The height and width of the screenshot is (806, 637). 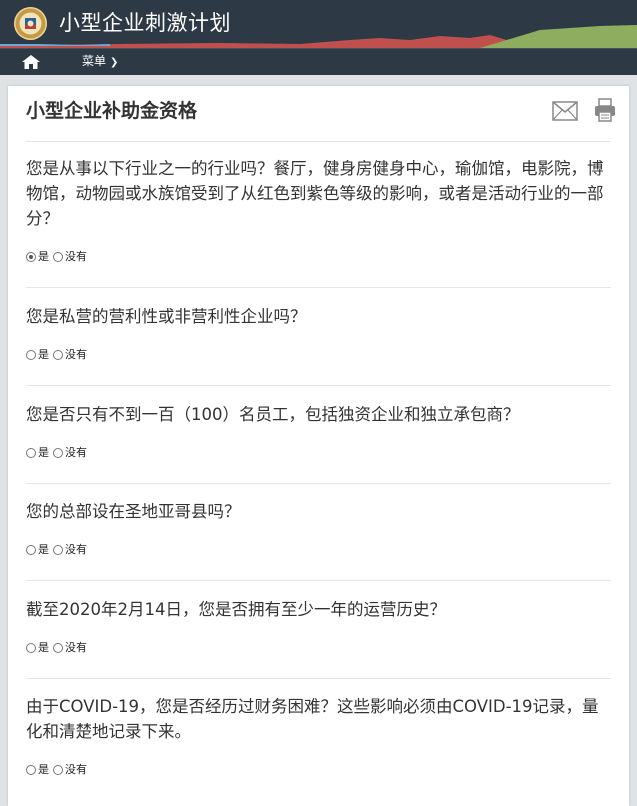 What do you see at coordinates (318, 61) in the screenshot?
I see `nav-bar: 菜单 ❯` at bounding box center [318, 61].